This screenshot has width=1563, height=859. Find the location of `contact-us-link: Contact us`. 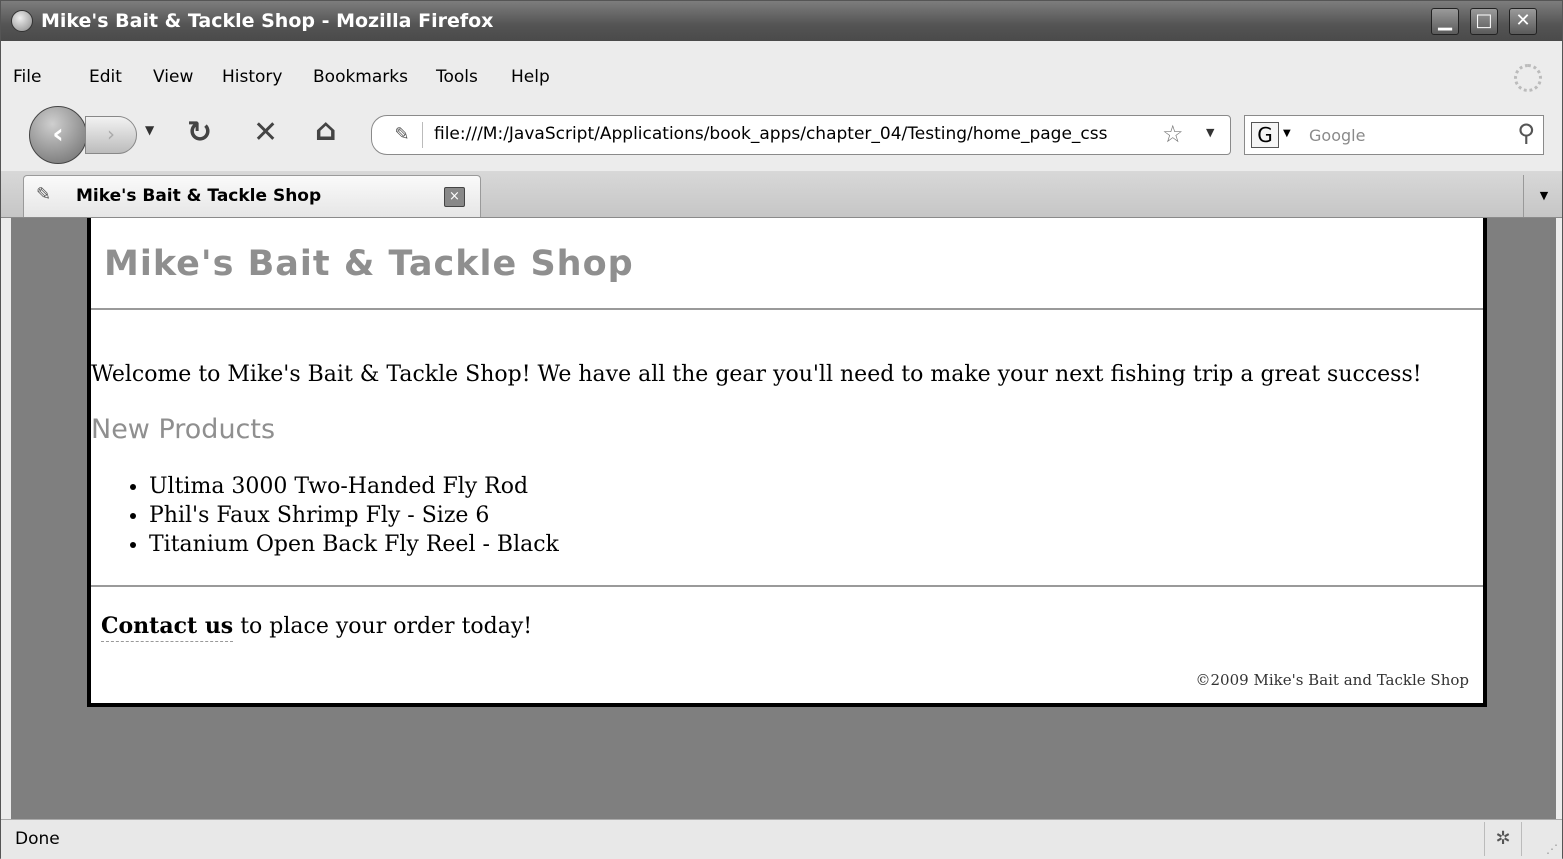

contact-us-link: Contact us is located at coordinates (167, 627).